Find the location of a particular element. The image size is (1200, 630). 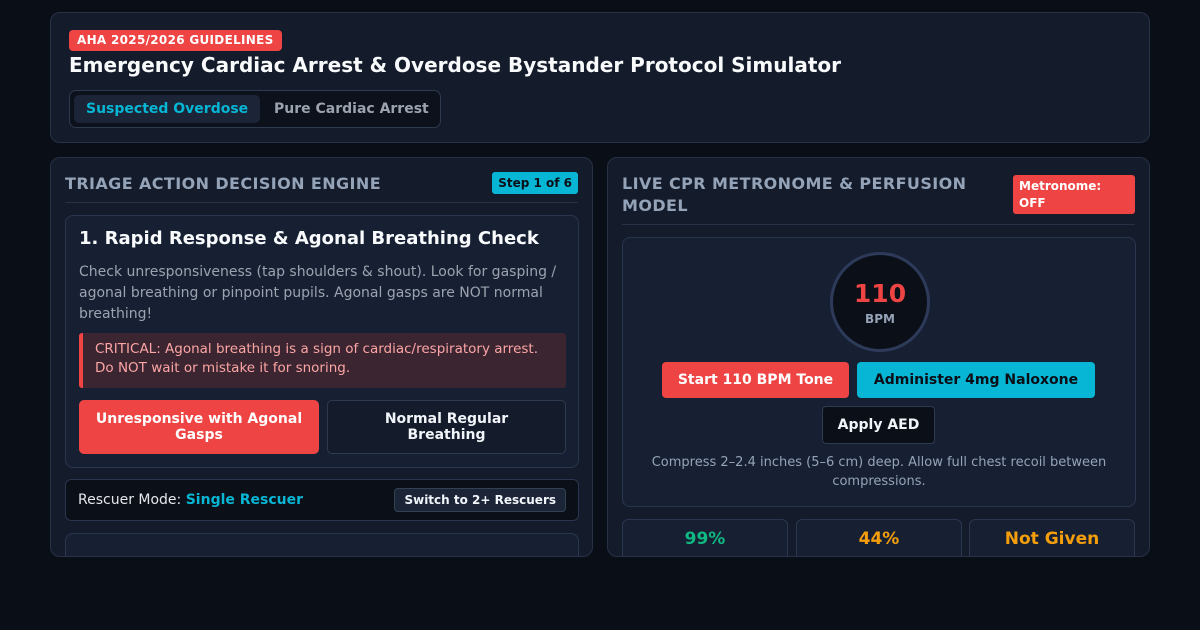

stat-card-2: 44% is located at coordinates (879, 537).